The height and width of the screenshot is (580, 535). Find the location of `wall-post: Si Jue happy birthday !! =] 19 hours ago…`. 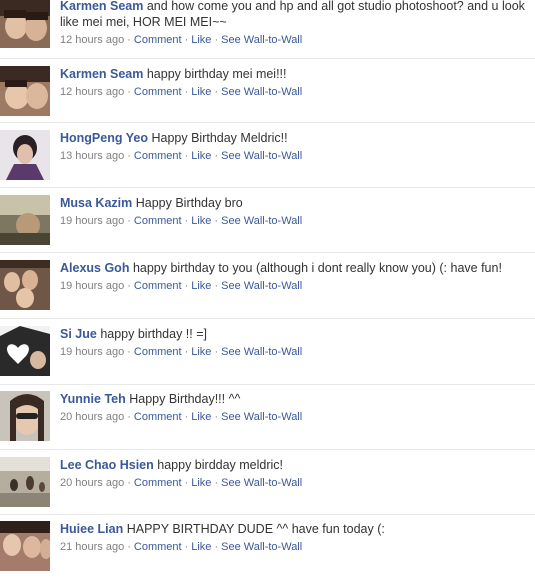

wall-post: Si Jue happy birthday !! =] 19 hours ago… is located at coordinates (267, 352).